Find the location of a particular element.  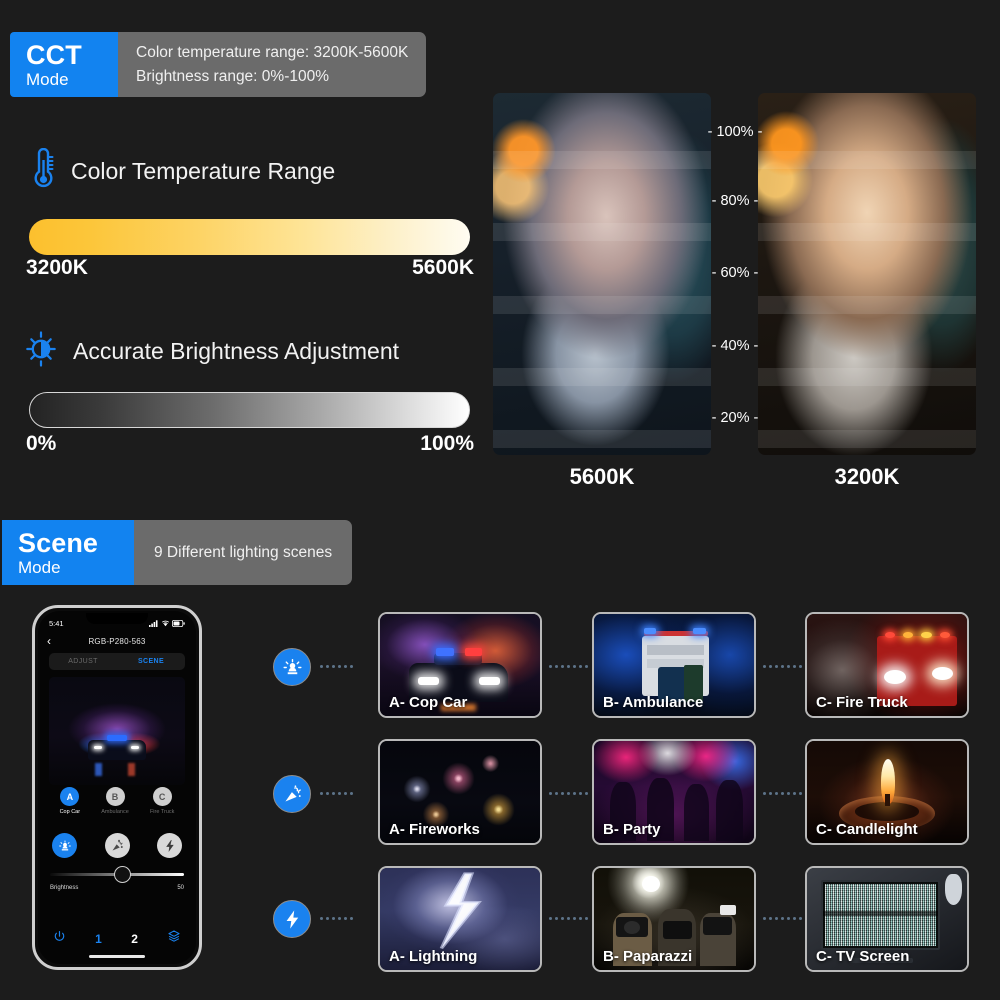

preset-b: B Ambulance is located at coordinates (115, 801).